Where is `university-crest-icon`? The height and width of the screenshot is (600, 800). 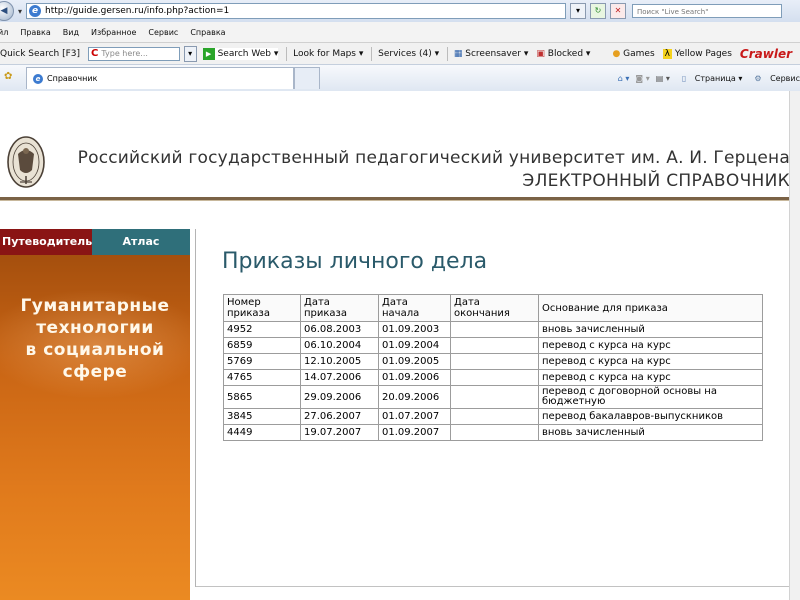
university-crest-icon is located at coordinates (26, 162).